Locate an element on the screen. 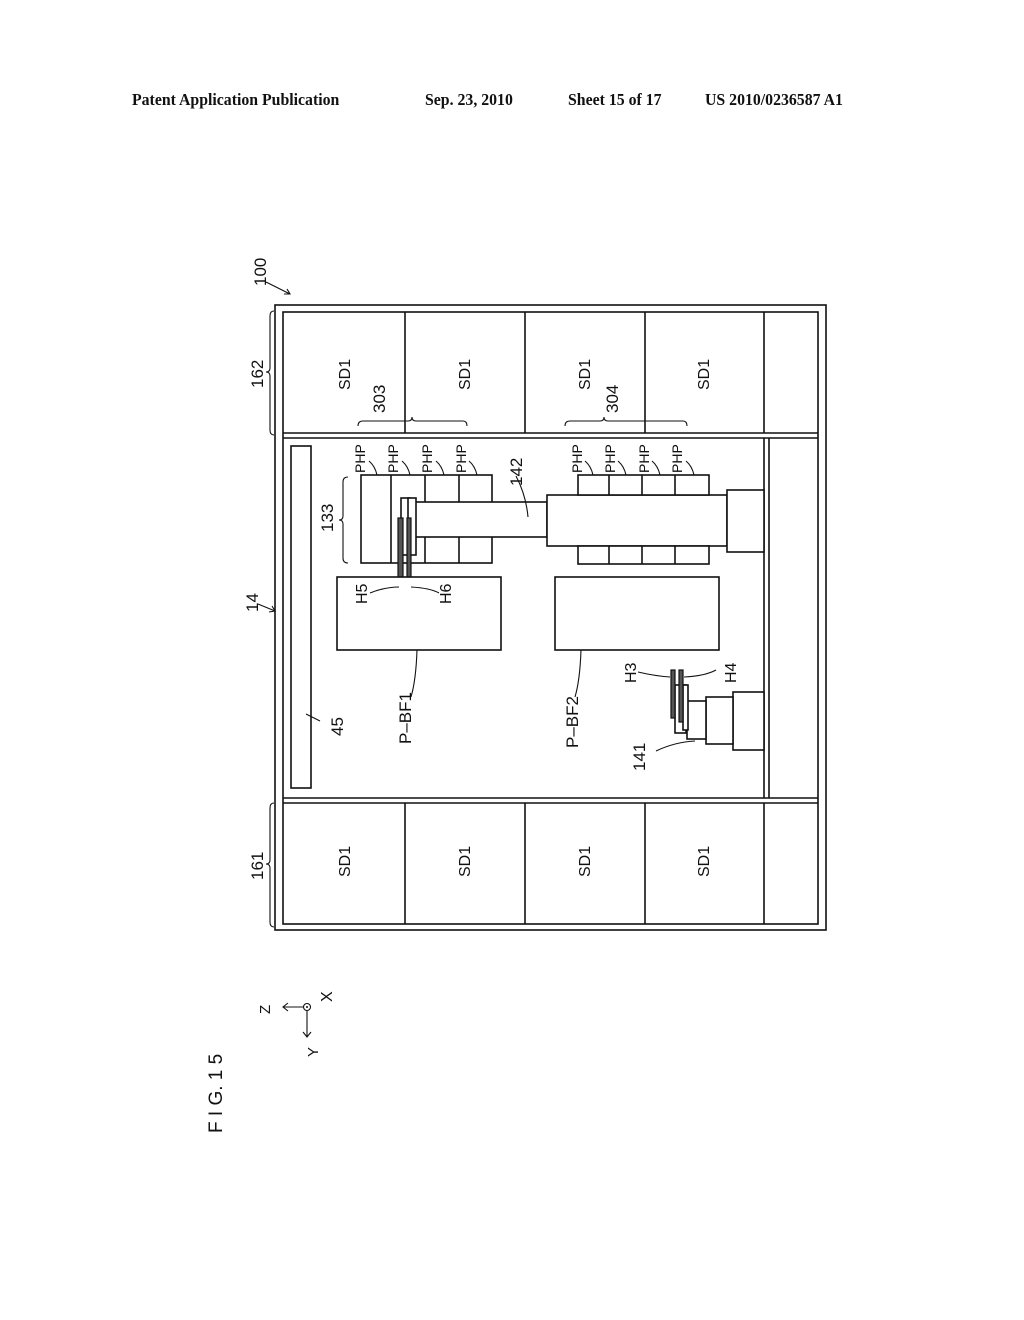 Image resolution: width=1024 pixels, height=1320 pixels. lower-sd1-1: SD1 is located at coordinates (465, 861).